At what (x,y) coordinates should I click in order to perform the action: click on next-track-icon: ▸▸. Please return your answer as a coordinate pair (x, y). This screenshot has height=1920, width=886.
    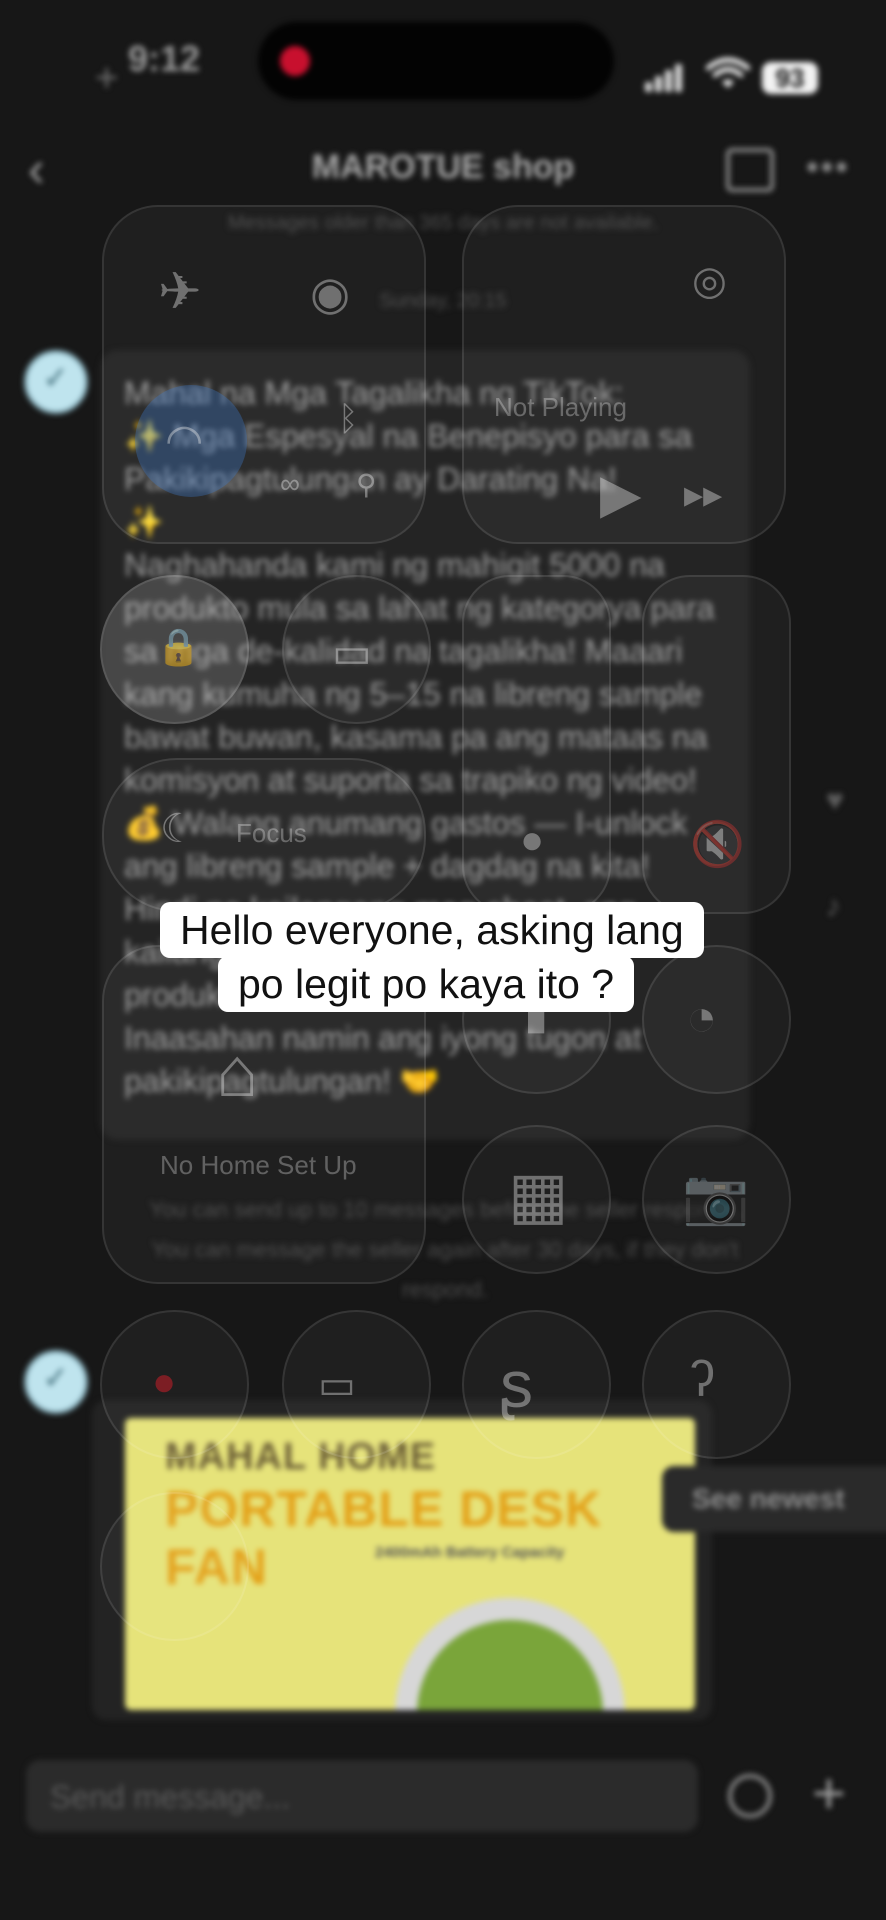
    Looking at the image, I should click on (703, 494).